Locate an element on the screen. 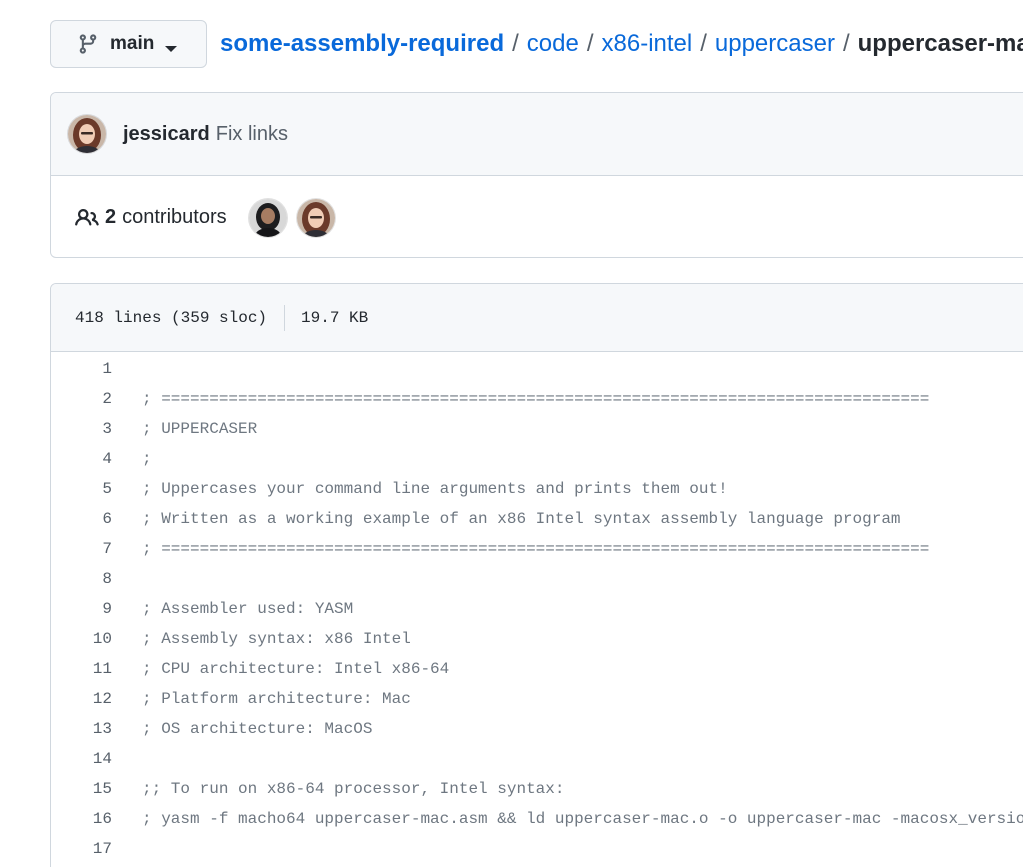 Image resolution: width=1023 pixels, height=867 pixels. breadcrumb-link-uppercaser: uppercaser is located at coordinates (775, 44).